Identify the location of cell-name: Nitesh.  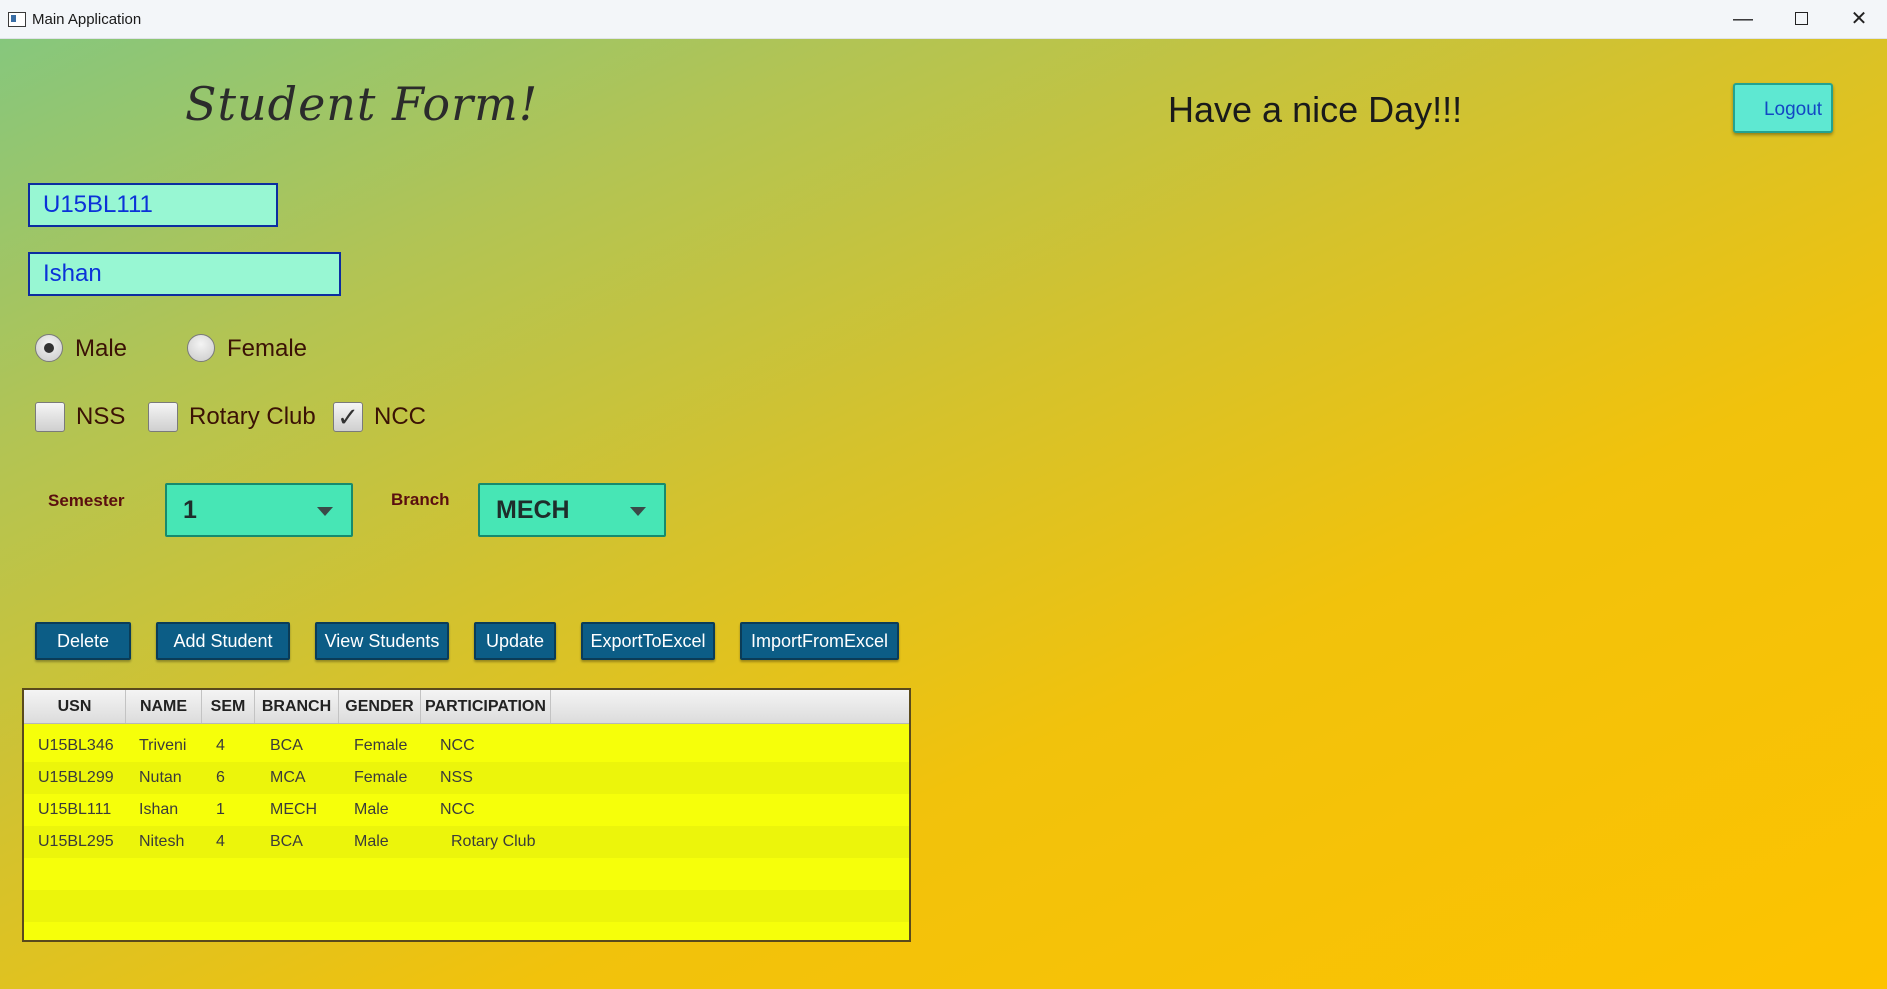
(162, 841).